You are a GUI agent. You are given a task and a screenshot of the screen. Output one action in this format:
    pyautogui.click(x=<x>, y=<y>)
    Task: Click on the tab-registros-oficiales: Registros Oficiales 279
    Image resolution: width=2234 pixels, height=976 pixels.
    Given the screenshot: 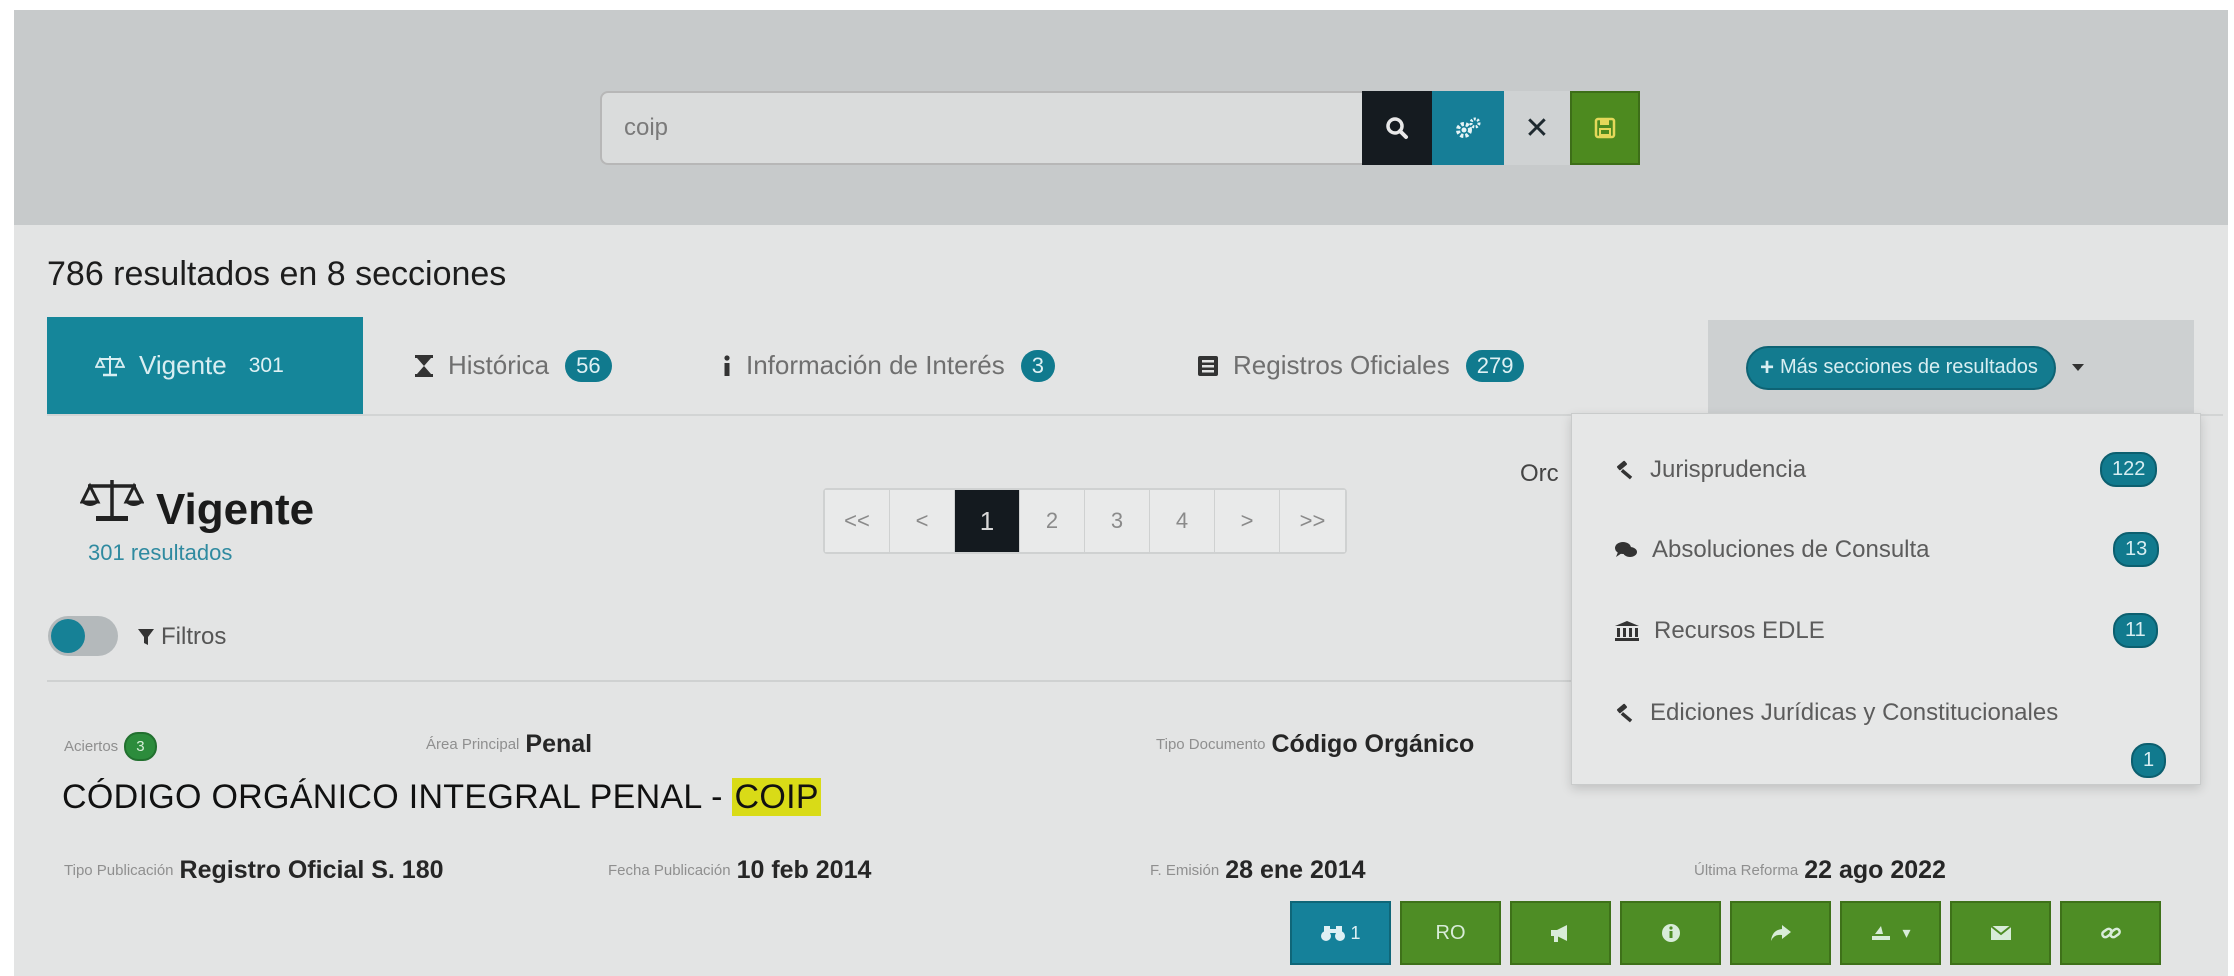 What is the action you would take?
    pyautogui.click(x=1361, y=365)
    